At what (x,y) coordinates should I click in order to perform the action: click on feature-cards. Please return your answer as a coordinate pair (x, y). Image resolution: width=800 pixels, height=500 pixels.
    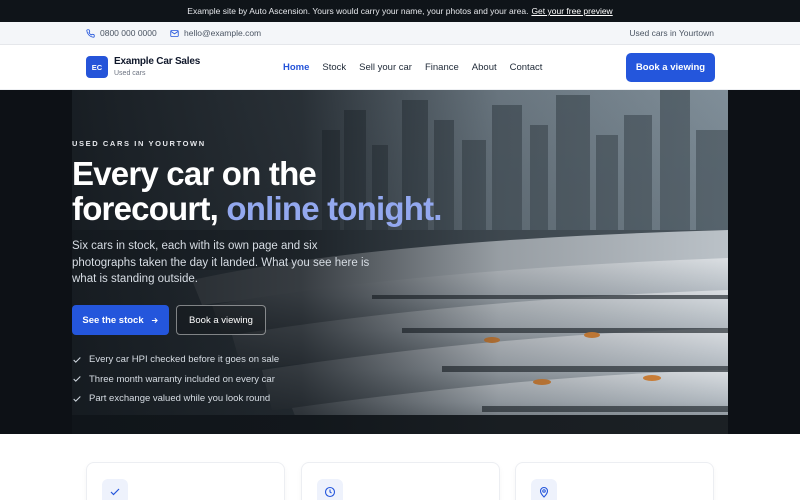
    Looking at the image, I should click on (400, 467).